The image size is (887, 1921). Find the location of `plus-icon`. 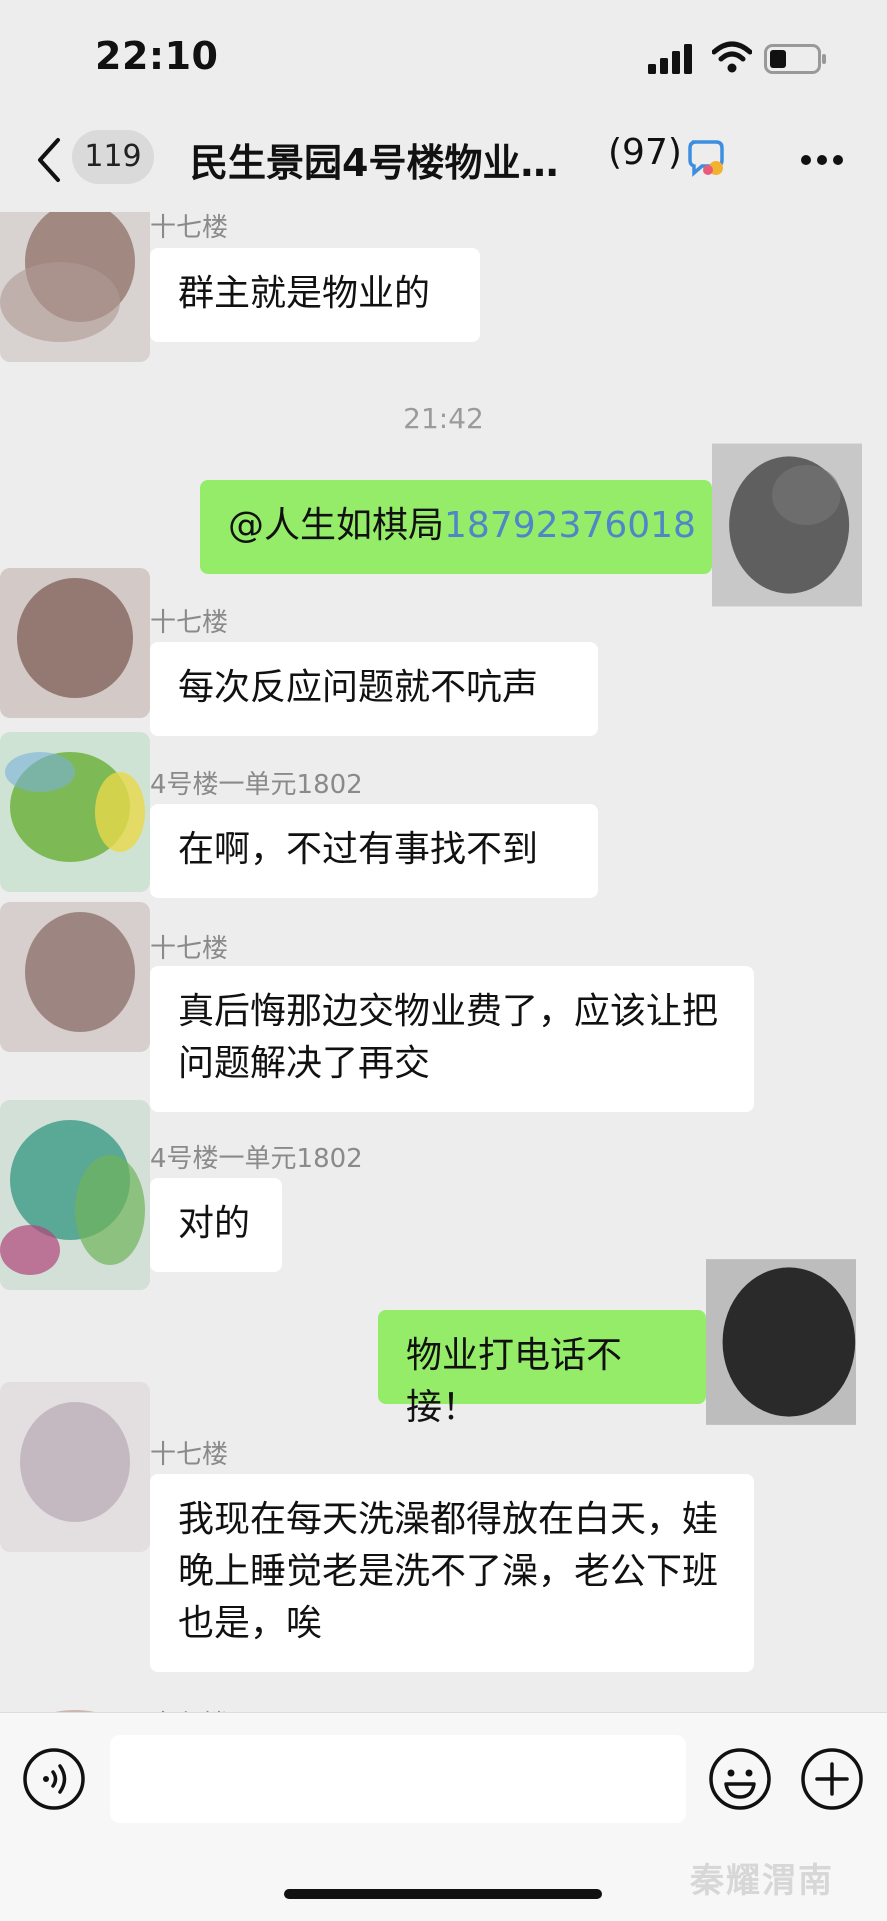

plus-icon is located at coordinates (832, 1779).